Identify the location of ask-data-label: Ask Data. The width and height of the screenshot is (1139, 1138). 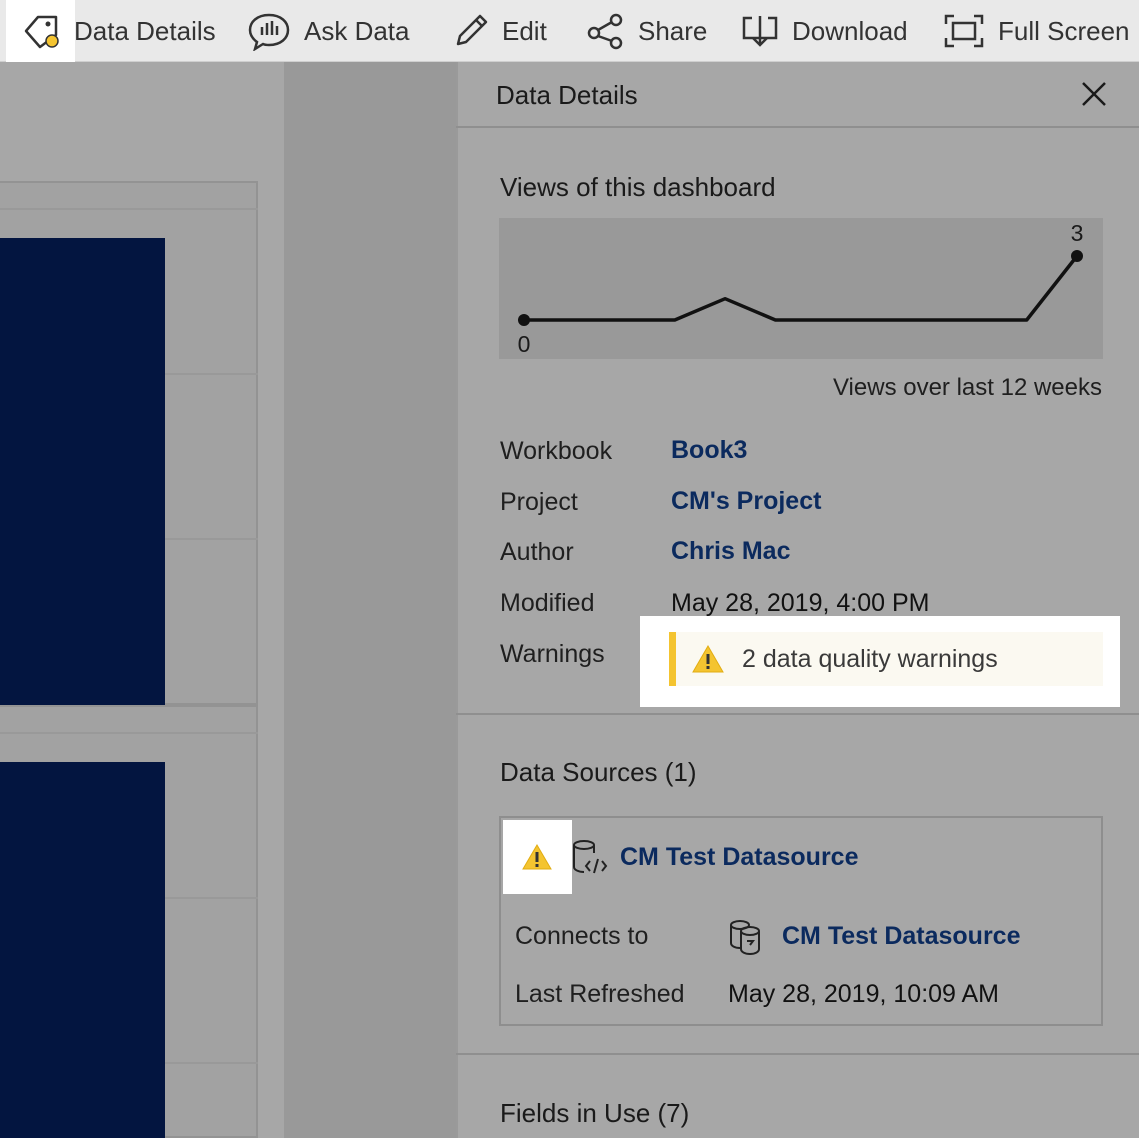
(357, 30).